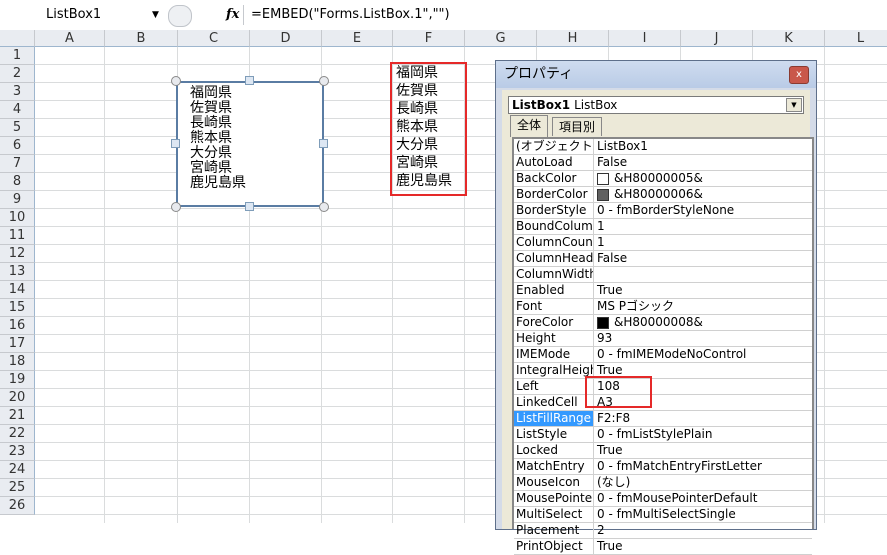 This screenshot has width=887, height=555. I want to click on property-value, so click(595, 274).